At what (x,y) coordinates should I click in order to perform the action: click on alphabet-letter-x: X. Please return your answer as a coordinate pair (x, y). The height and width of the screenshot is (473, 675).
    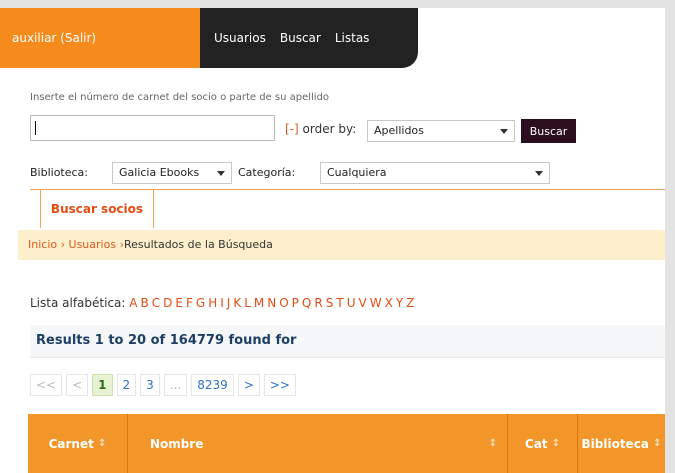
    Looking at the image, I should click on (389, 303).